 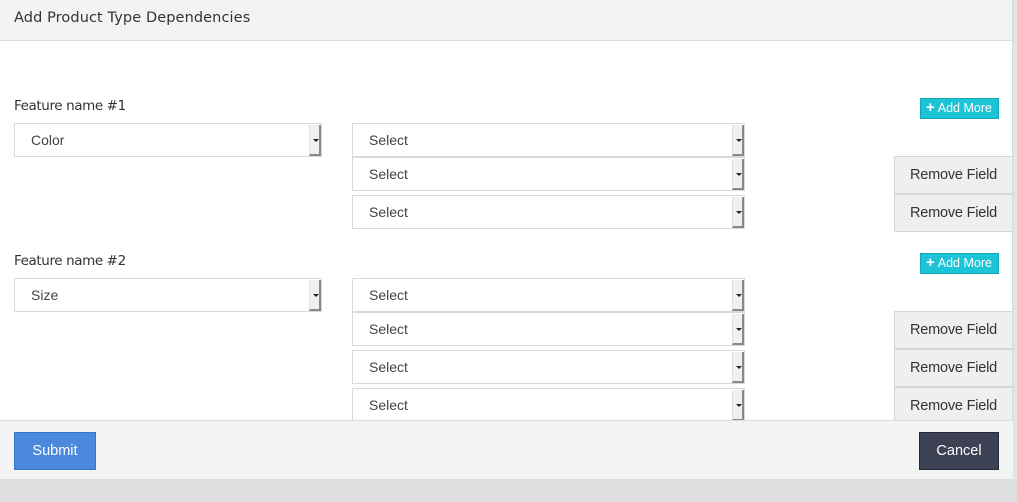 I want to click on modal-header: Add Product Type Dependencies, so click(x=506, y=20).